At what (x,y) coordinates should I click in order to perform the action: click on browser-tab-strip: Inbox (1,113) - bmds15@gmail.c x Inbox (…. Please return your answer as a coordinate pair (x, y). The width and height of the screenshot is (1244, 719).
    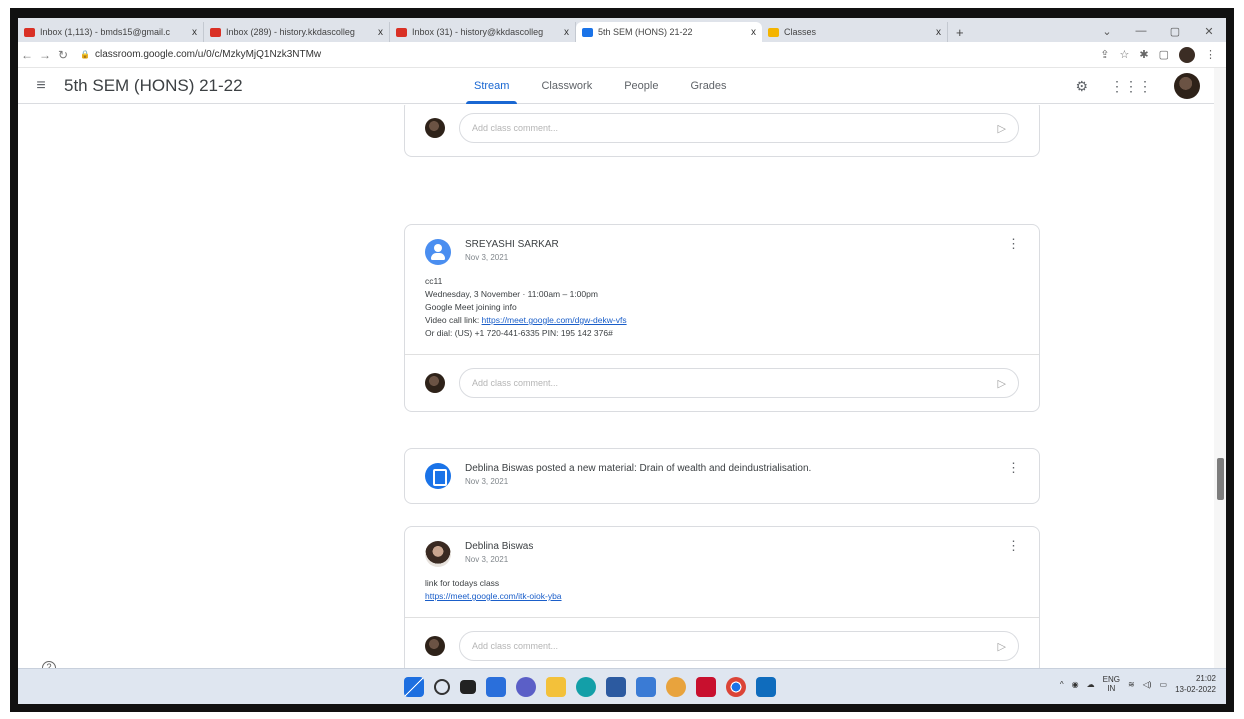
    Looking at the image, I should click on (622, 30).